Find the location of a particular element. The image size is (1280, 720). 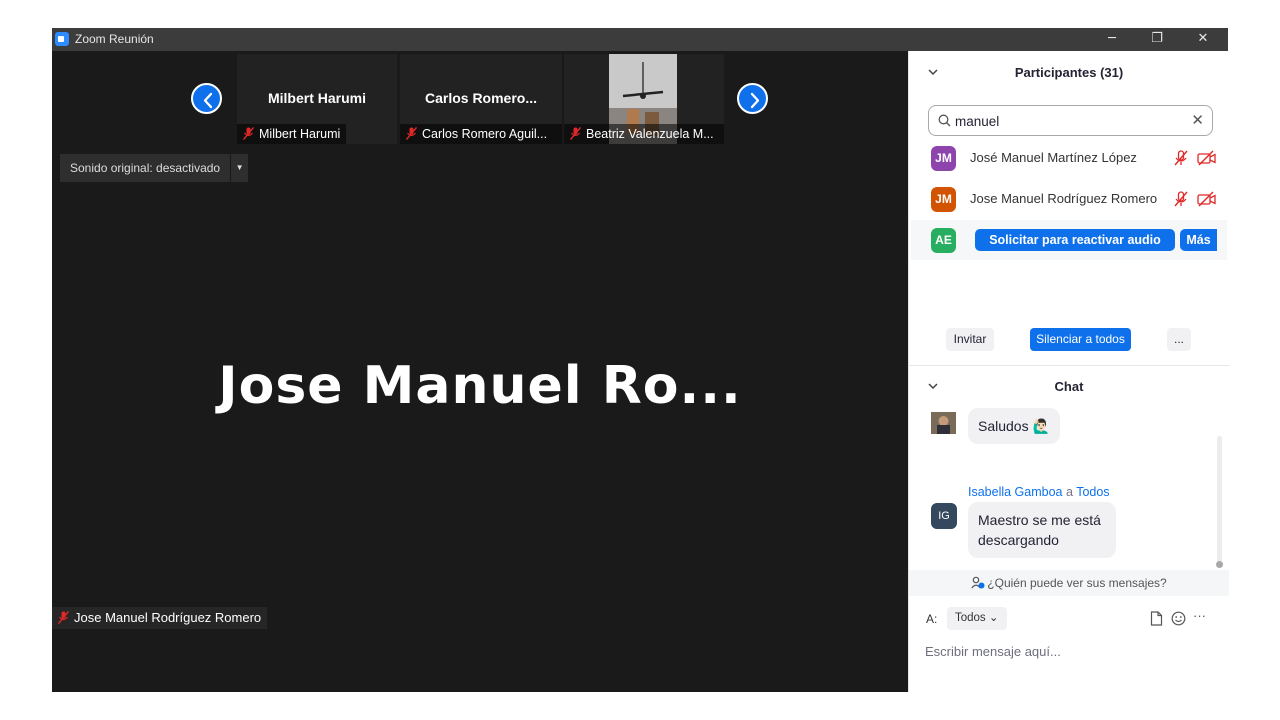

close-window-button: ✕ is located at coordinates (1203, 39).